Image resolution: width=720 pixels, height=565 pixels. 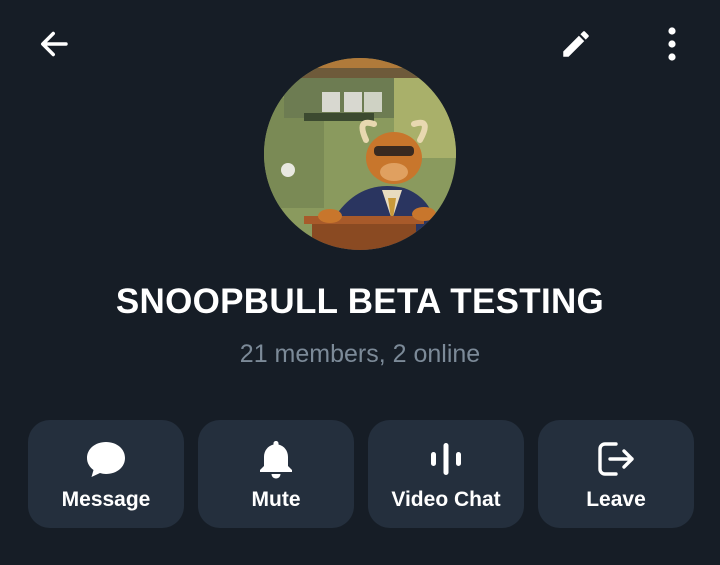 I want to click on message-label: Message, so click(x=106, y=499).